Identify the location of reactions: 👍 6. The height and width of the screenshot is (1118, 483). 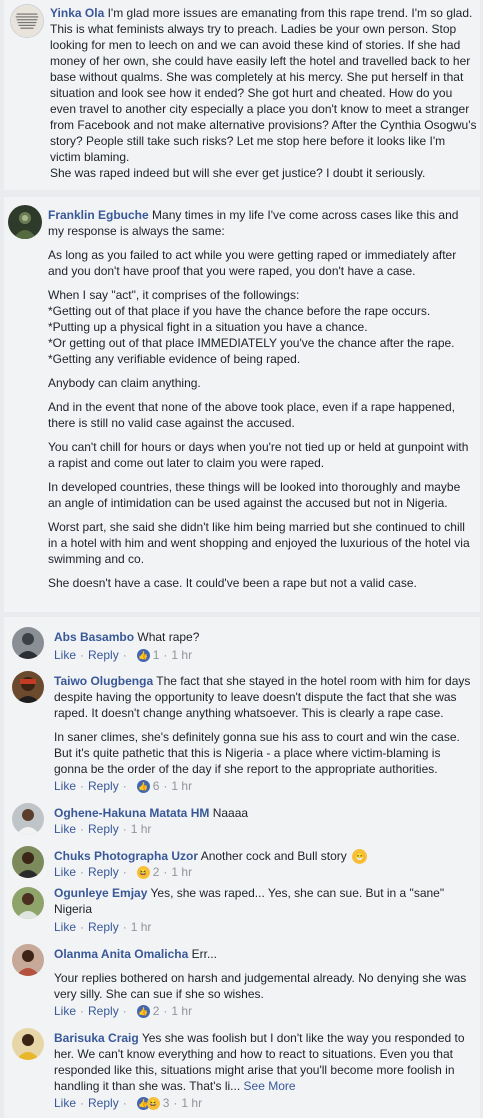
(147, 786).